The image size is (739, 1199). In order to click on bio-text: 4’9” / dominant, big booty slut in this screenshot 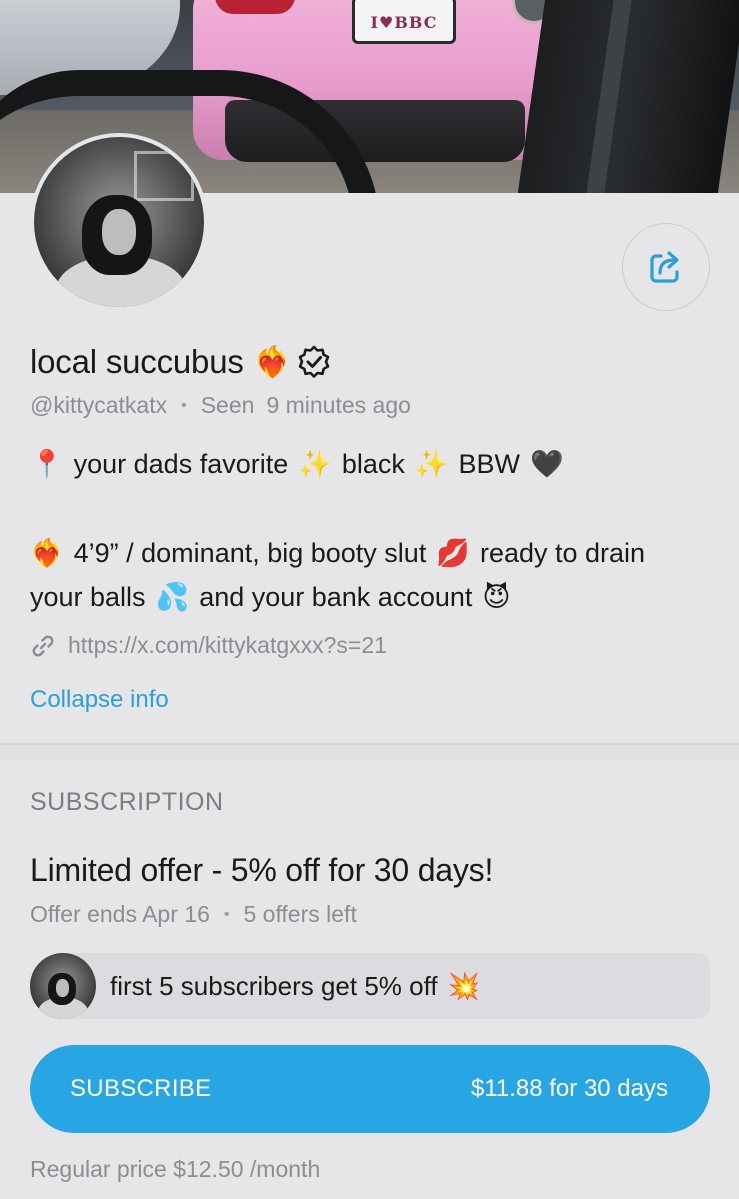, I will do `click(250, 552)`.